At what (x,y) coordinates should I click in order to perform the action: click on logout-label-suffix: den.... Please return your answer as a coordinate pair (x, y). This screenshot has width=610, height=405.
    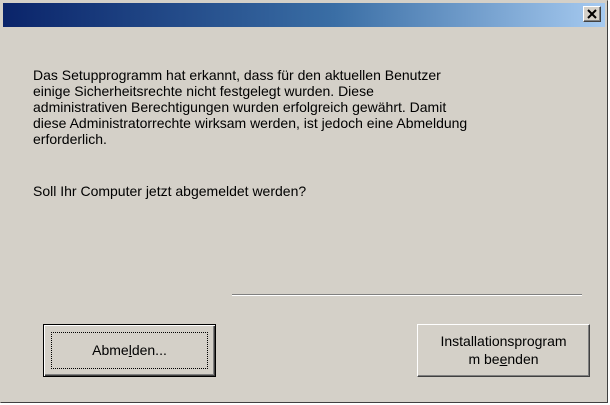
    Looking at the image, I should click on (149, 350).